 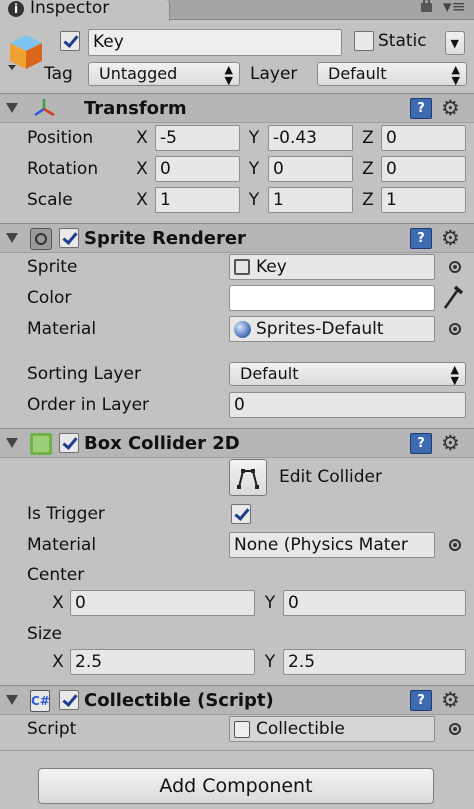 What do you see at coordinates (69, 443) in the screenshot?
I see `box-collider-enabled-checkbox` at bounding box center [69, 443].